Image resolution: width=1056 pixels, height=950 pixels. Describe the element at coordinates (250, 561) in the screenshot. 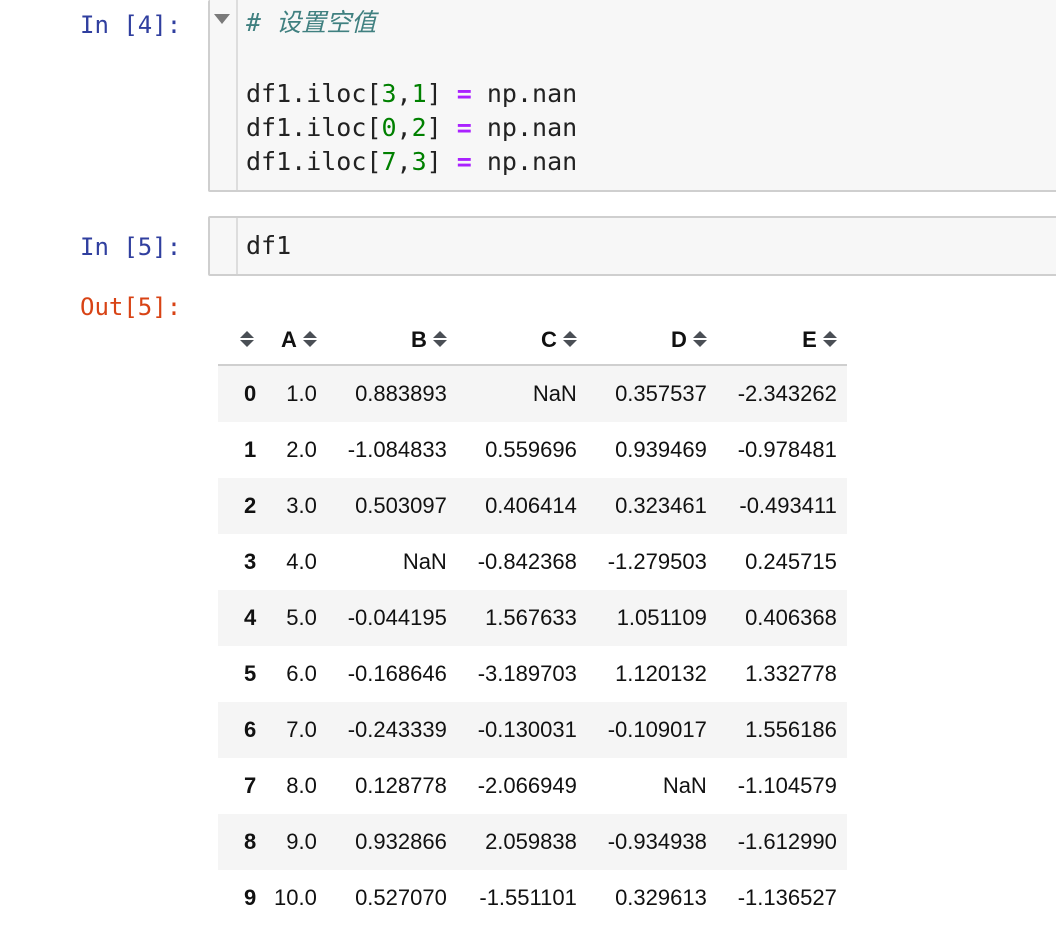

I see `row-index: 3` at that location.